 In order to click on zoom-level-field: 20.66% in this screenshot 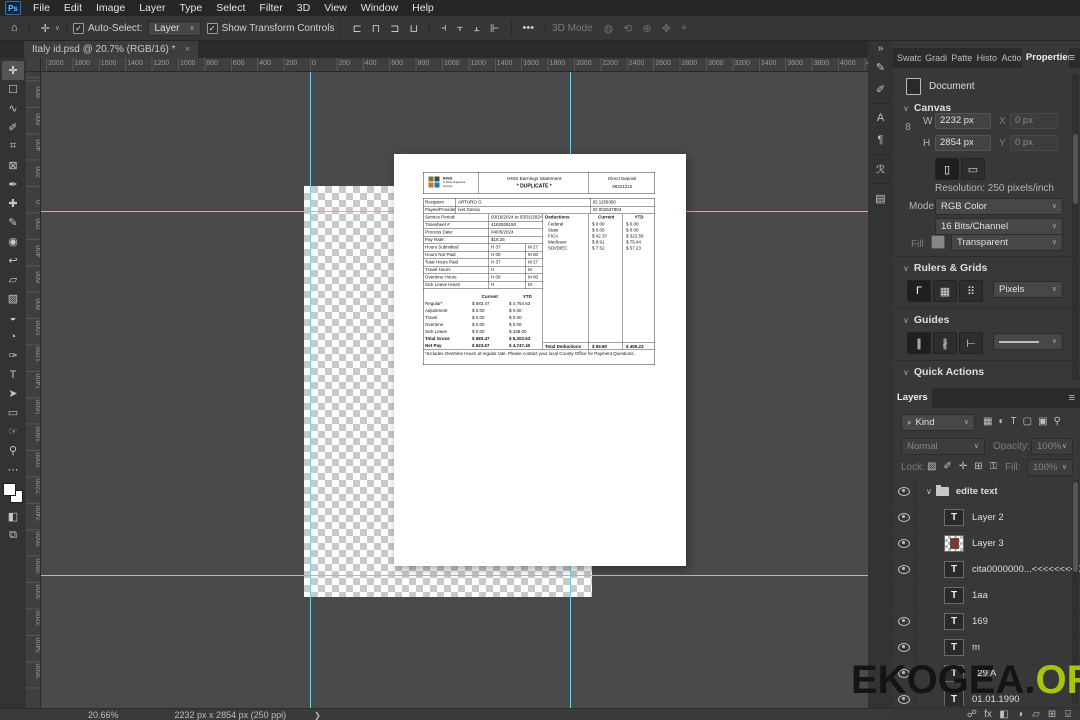, I will do `click(103, 715)`.